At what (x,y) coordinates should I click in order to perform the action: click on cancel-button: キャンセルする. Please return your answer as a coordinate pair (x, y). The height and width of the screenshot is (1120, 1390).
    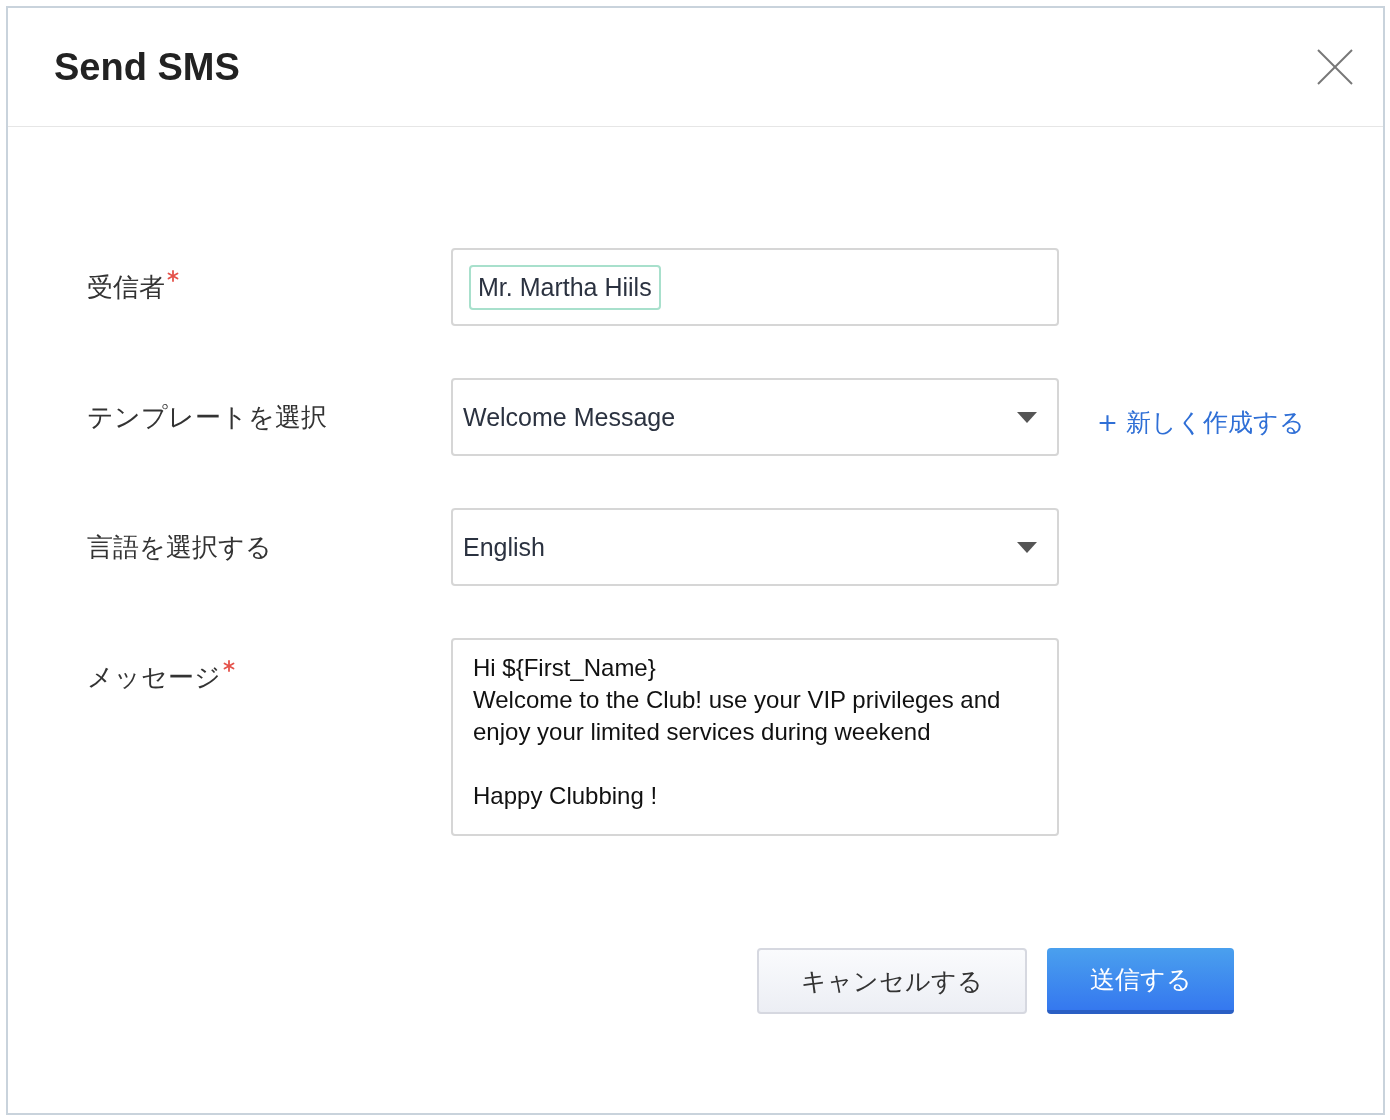
    Looking at the image, I should click on (892, 981).